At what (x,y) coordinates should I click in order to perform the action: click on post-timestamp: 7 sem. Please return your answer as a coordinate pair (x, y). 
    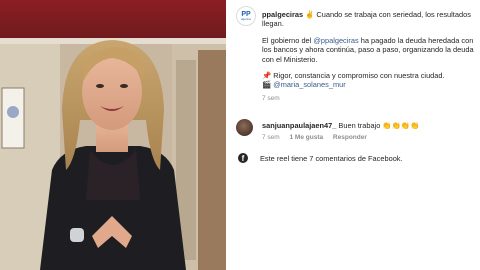
    Looking at the image, I should click on (368, 98).